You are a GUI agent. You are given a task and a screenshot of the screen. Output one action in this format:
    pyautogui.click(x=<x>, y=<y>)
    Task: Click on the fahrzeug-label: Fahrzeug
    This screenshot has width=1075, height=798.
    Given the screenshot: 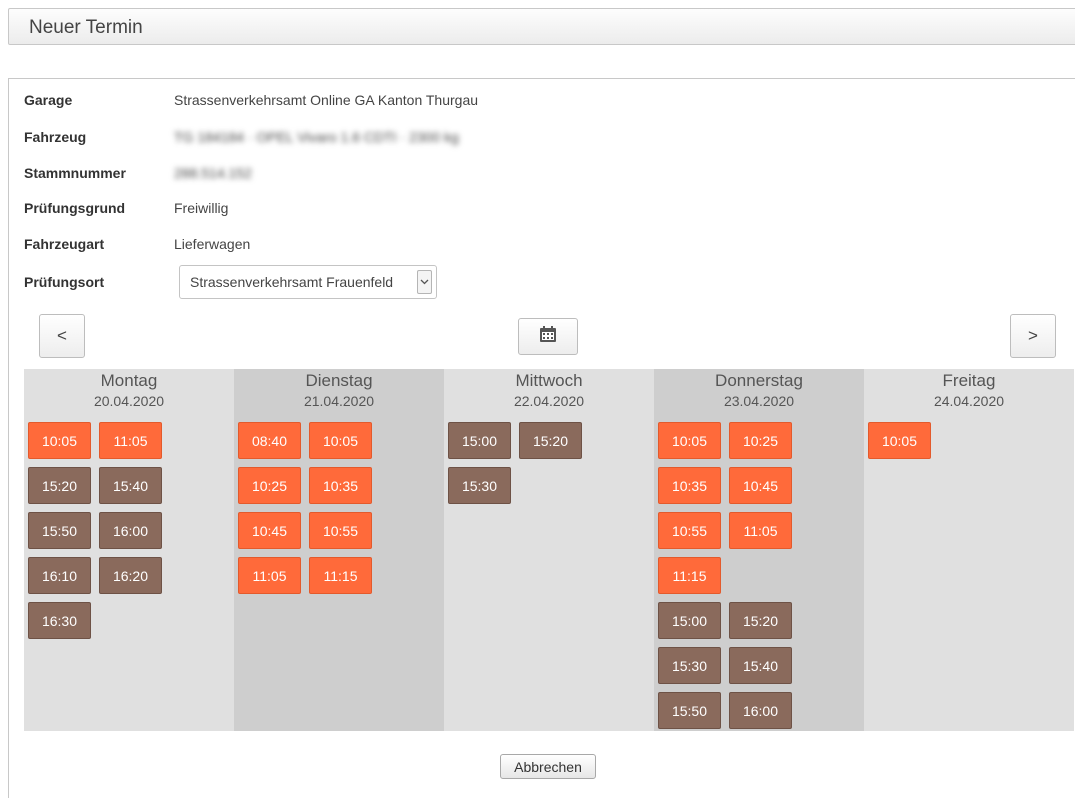 What is the action you would take?
    pyautogui.click(x=55, y=137)
    